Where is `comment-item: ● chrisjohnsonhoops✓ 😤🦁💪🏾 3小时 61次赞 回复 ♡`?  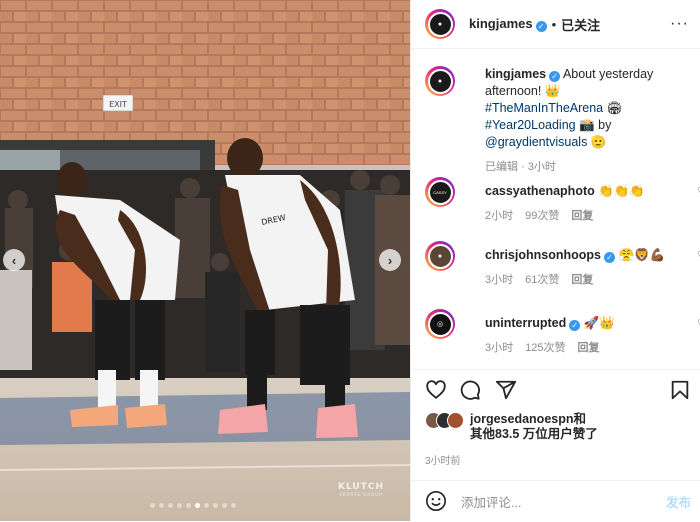 comment-item: ● chrisjohnsonhoops✓ 😤🦁💪🏾 3小时 61次赞 回复 ♡ is located at coordinates (555, 265).